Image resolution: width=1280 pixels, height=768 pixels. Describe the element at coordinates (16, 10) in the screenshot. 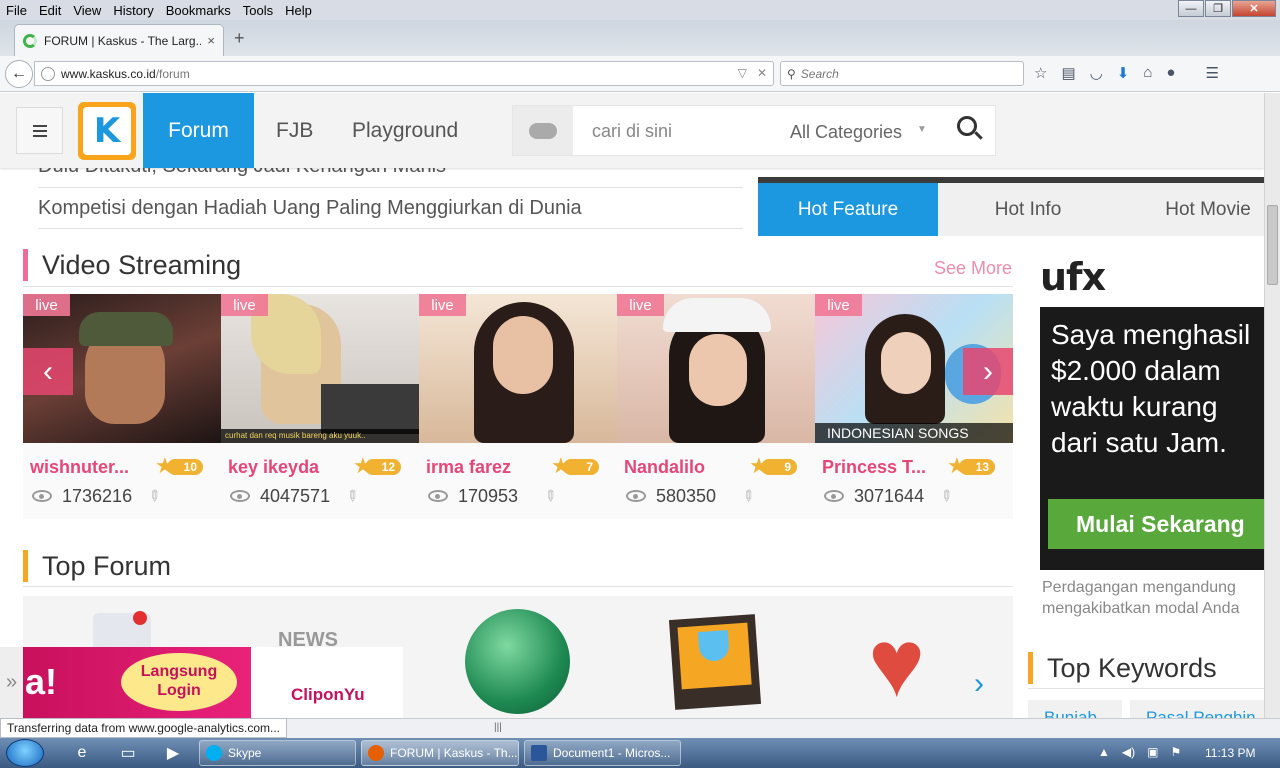

I see `menu-file: File` at that location.